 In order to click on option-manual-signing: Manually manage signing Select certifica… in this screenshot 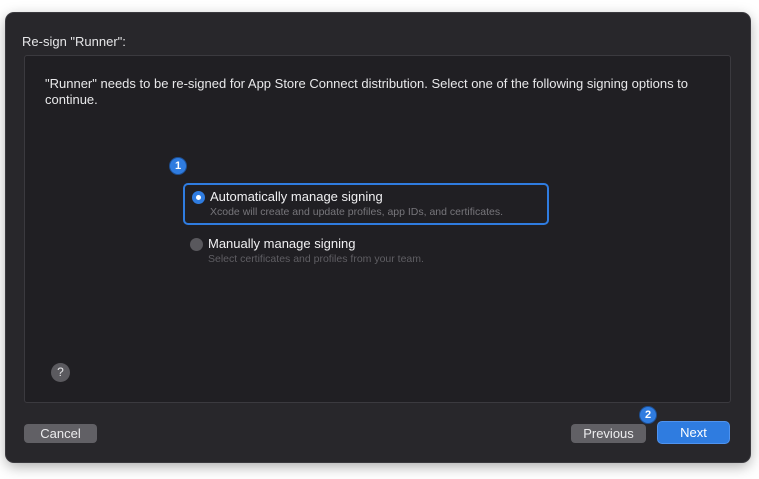, I will do `click(366, 253)`.